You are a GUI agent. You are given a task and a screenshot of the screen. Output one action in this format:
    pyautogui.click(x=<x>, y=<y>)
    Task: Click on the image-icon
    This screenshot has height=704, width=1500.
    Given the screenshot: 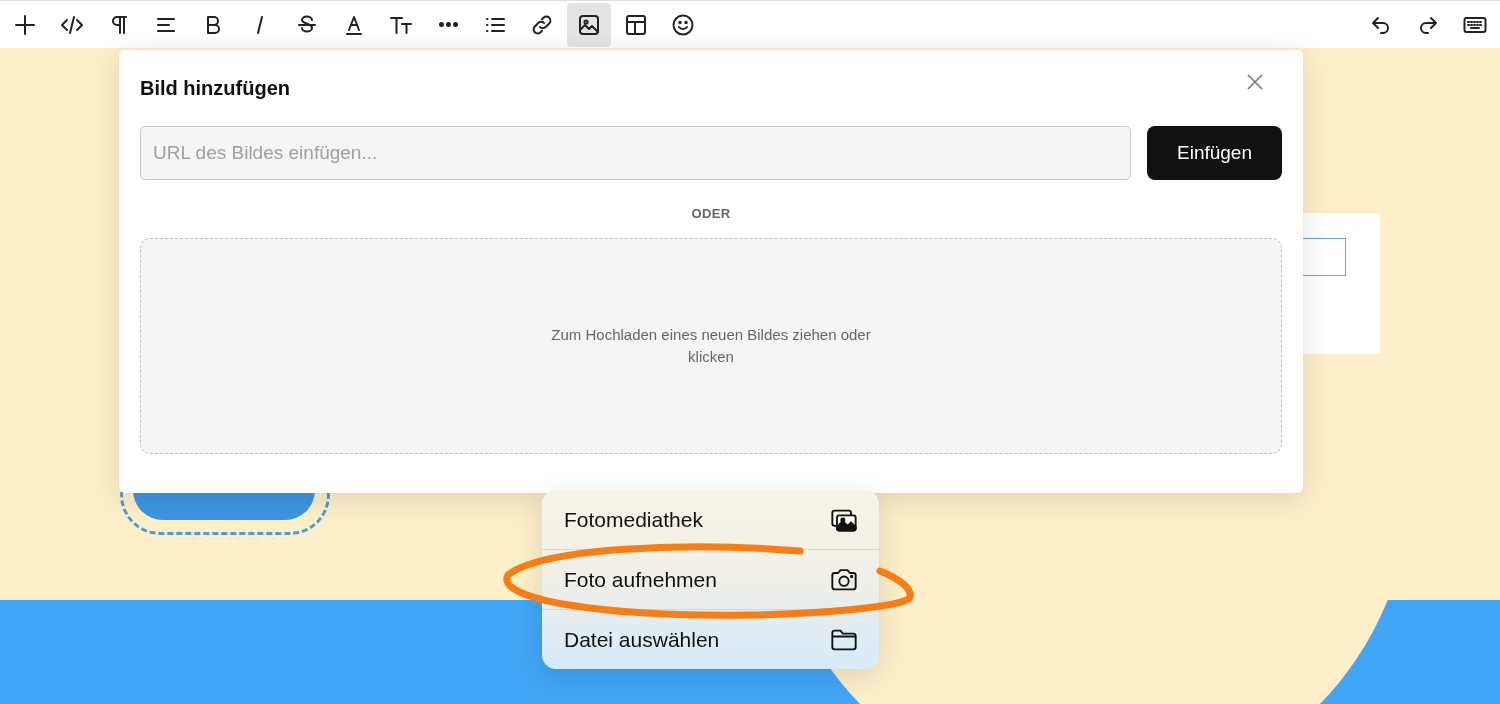 What is the action you would take?
    pyautogui.click(x=589, y=24)
    